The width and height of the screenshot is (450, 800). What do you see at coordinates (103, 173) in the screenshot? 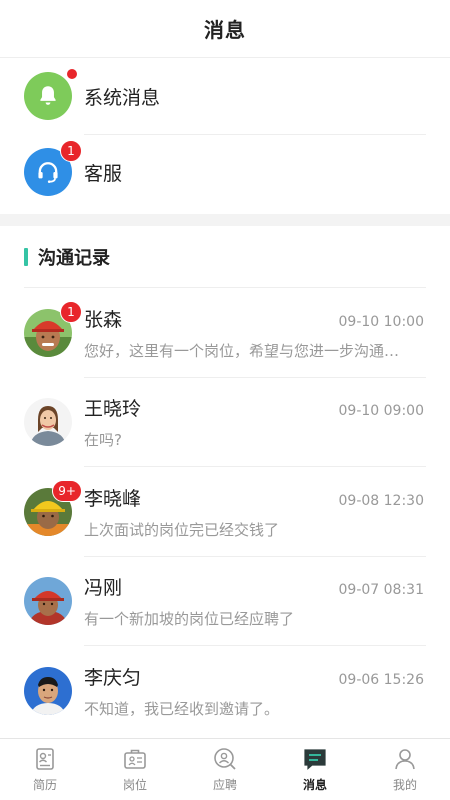
I see `customer-service-label: 客服` at bounding box center [103, 173].